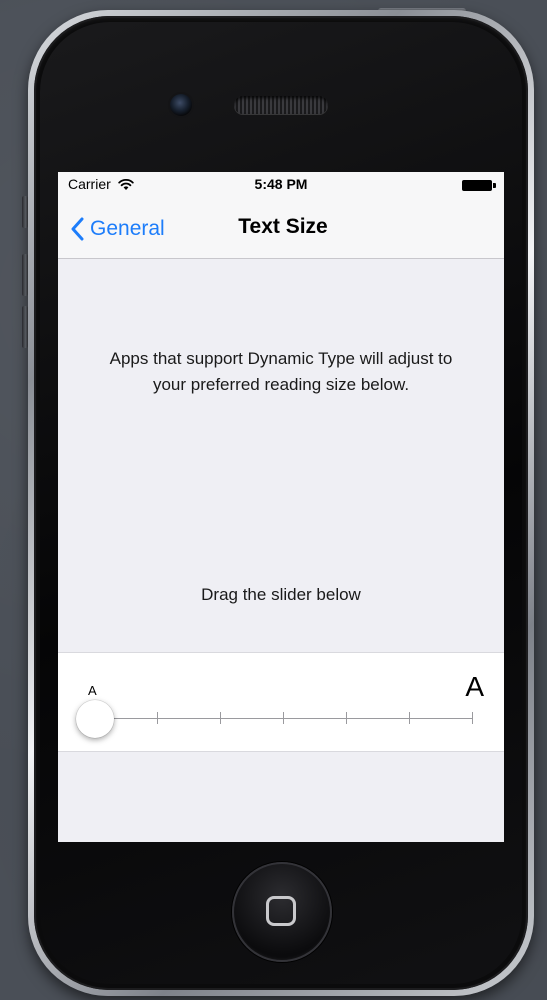 The width and height of the screenshot is (547, 1000). I want to click on small-text-label: A, so click(92, 690).